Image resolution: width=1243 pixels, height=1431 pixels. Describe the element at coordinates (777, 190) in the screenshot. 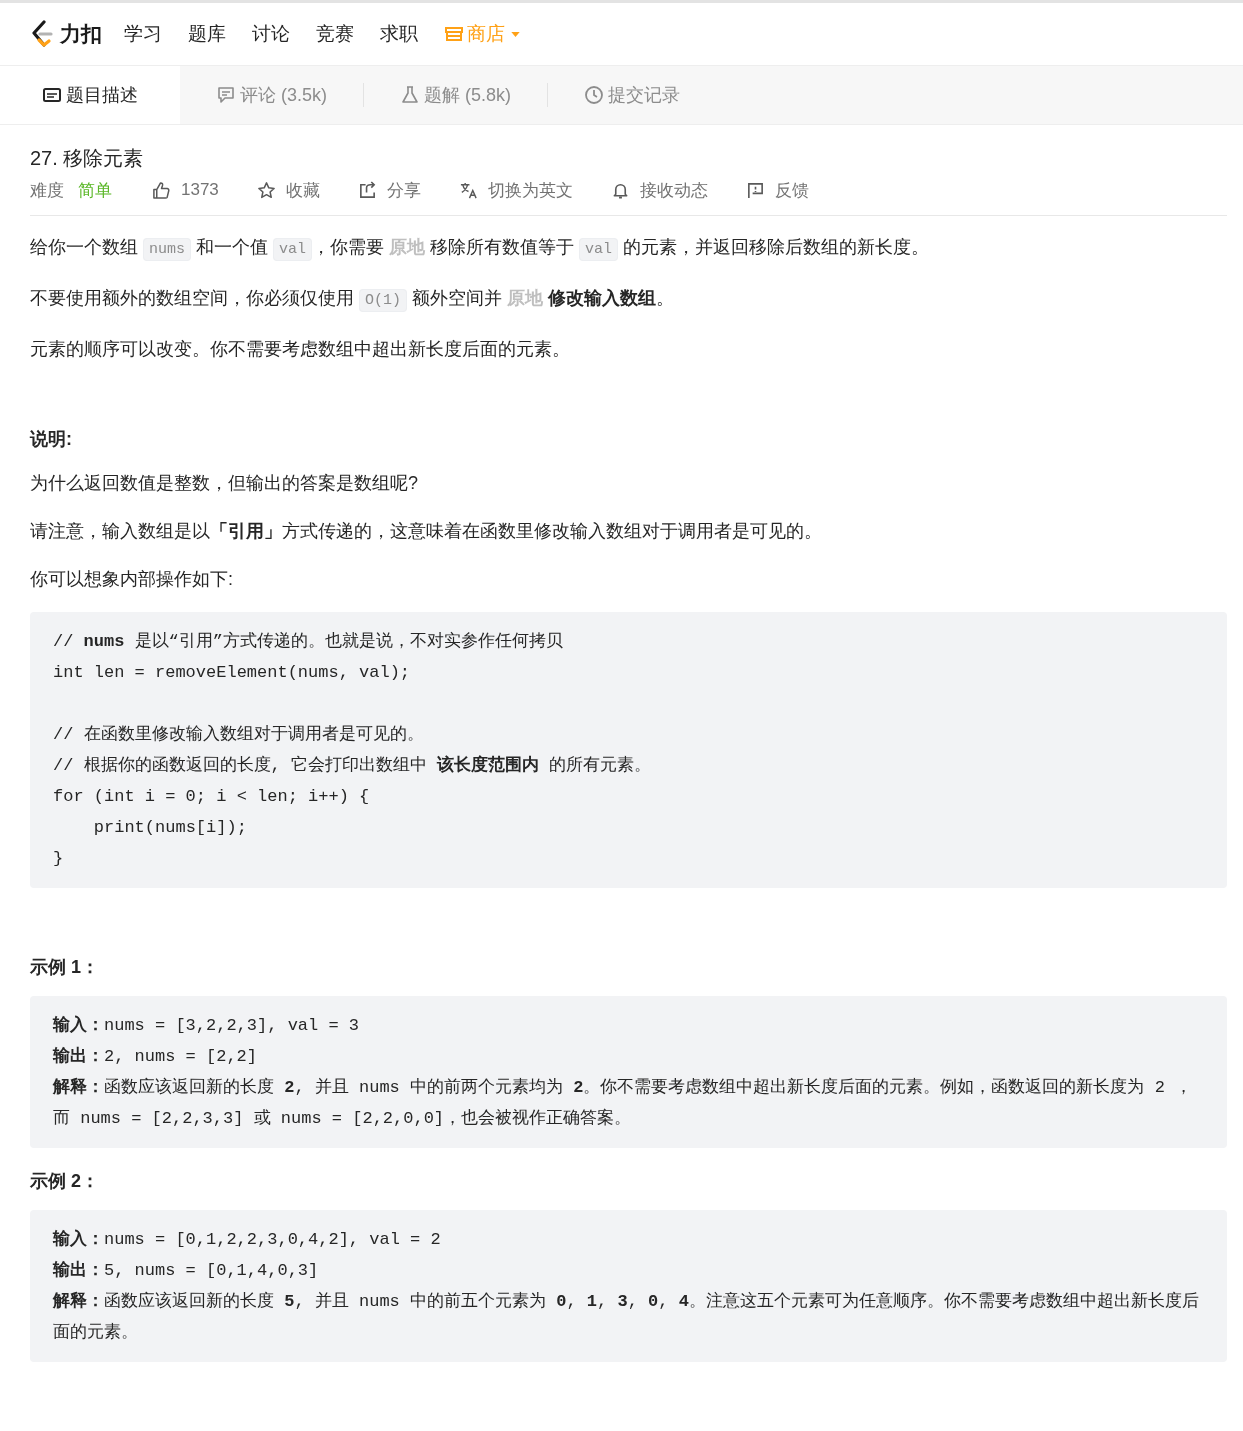

I see `action-button: 反馈` at that location.